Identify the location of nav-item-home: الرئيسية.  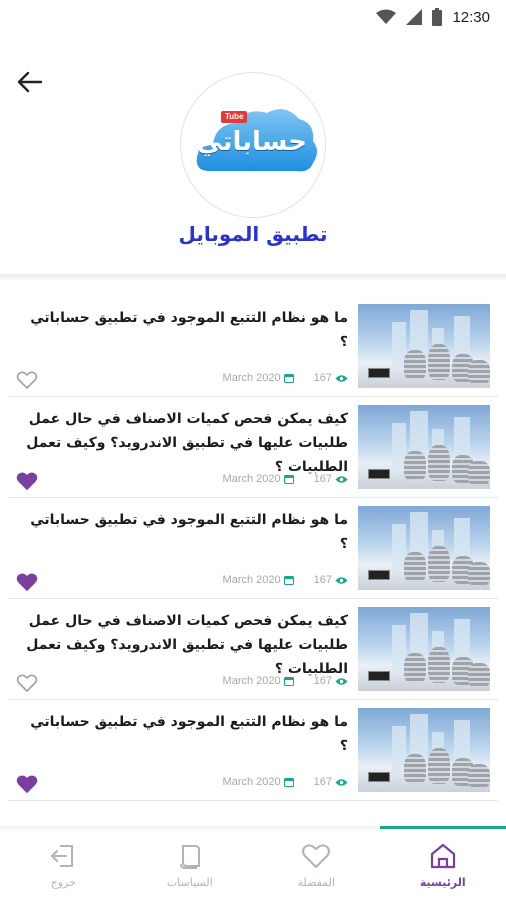
(442, 863).